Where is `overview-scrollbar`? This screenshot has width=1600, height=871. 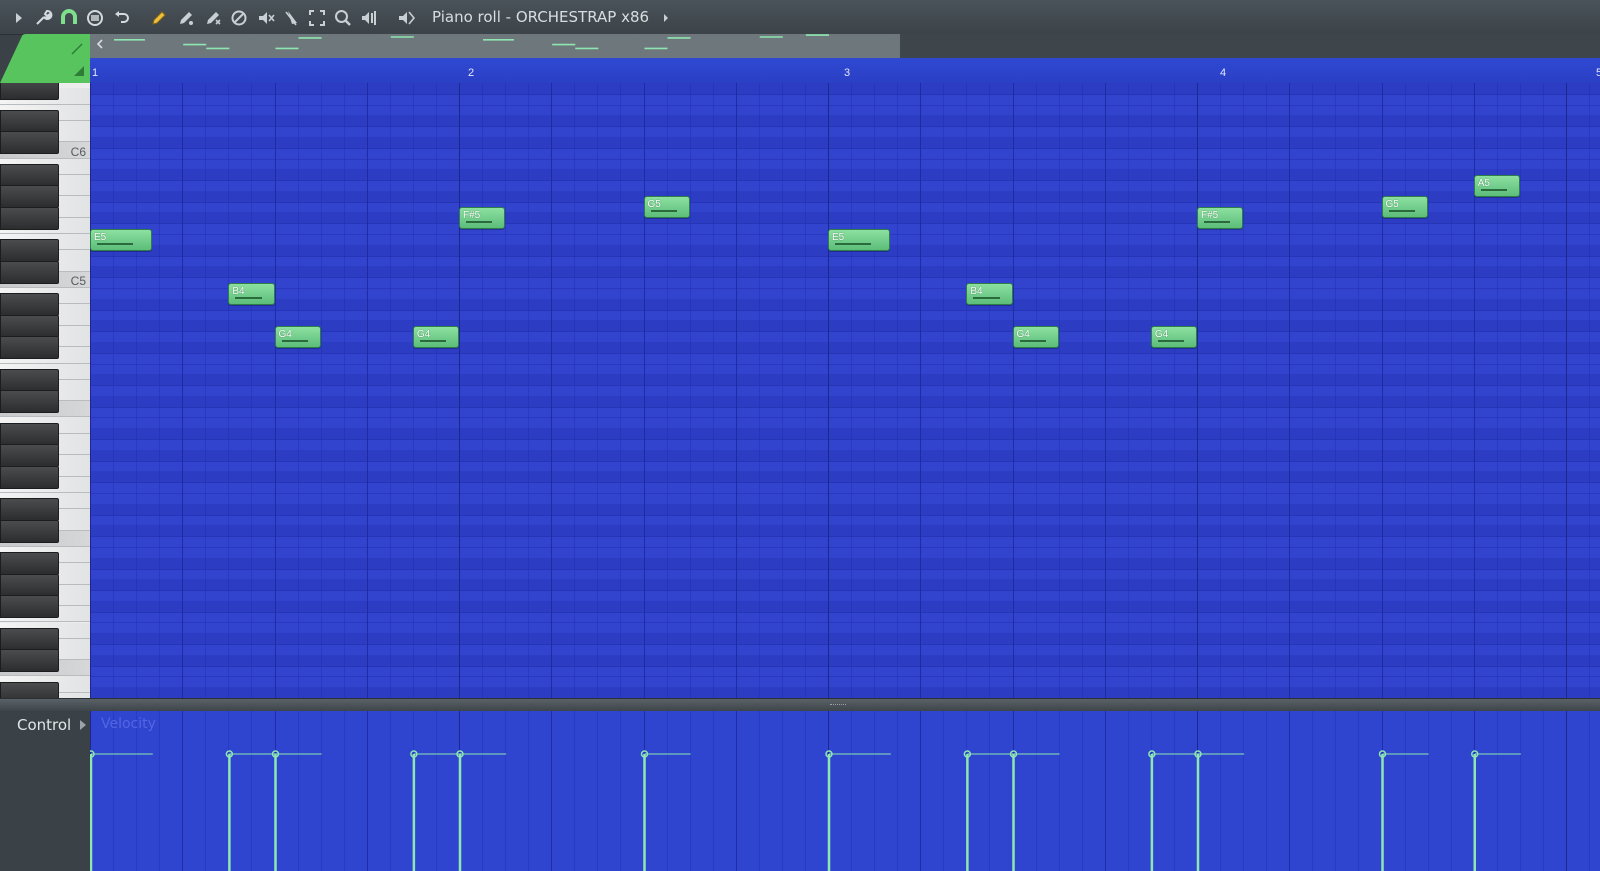 overview-scrollbar is located at coordinates (495, 46).